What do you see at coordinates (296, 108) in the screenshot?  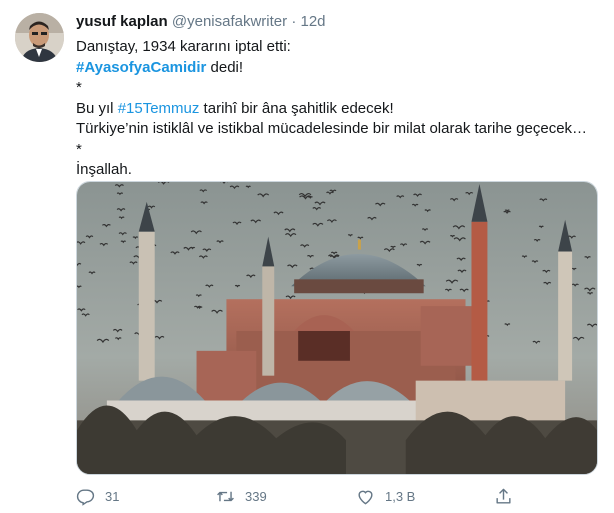 I see `tweet-line-text: tarihî bir âna şahitlik edecek!` at bounding box center [296, 108].